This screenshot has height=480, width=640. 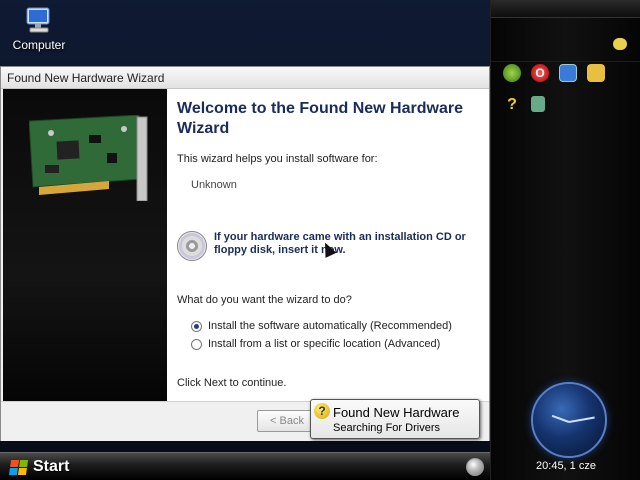 I want to click on balloon-title: Found New Hardware, so click(x=396, y=412).